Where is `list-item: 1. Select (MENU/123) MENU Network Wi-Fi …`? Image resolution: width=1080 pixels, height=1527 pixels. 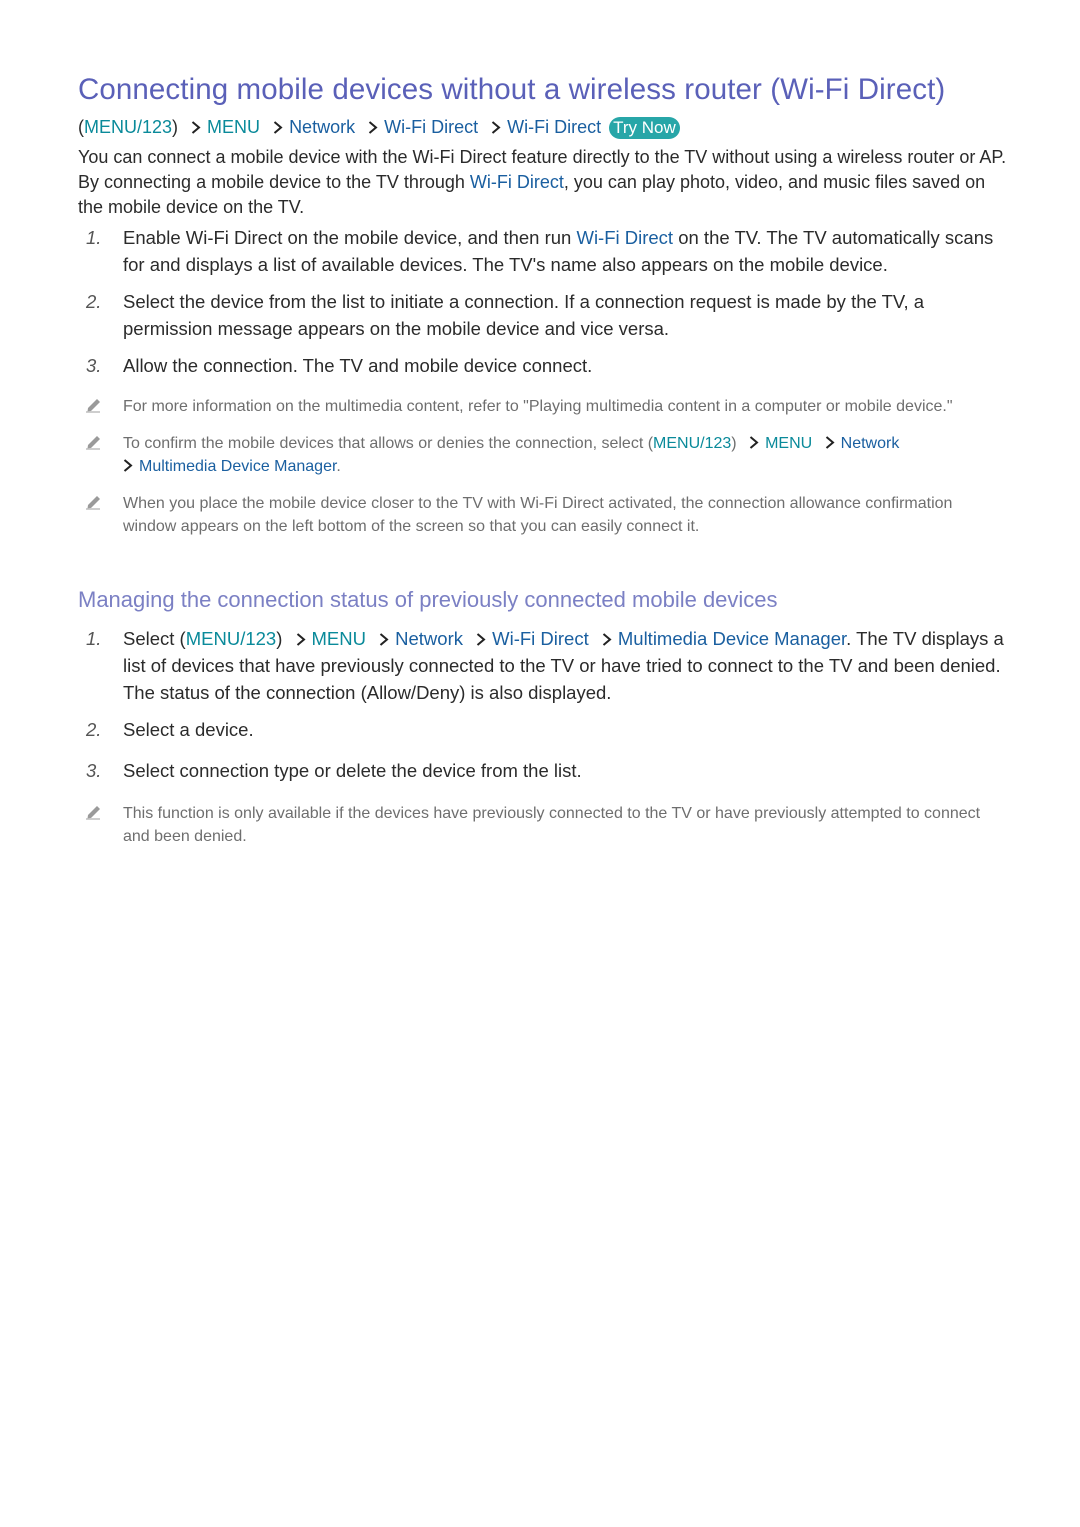 list-item: 1. Select (MENU/123) MENU Network Wi-Fi … is located at coordinates (543, 665).